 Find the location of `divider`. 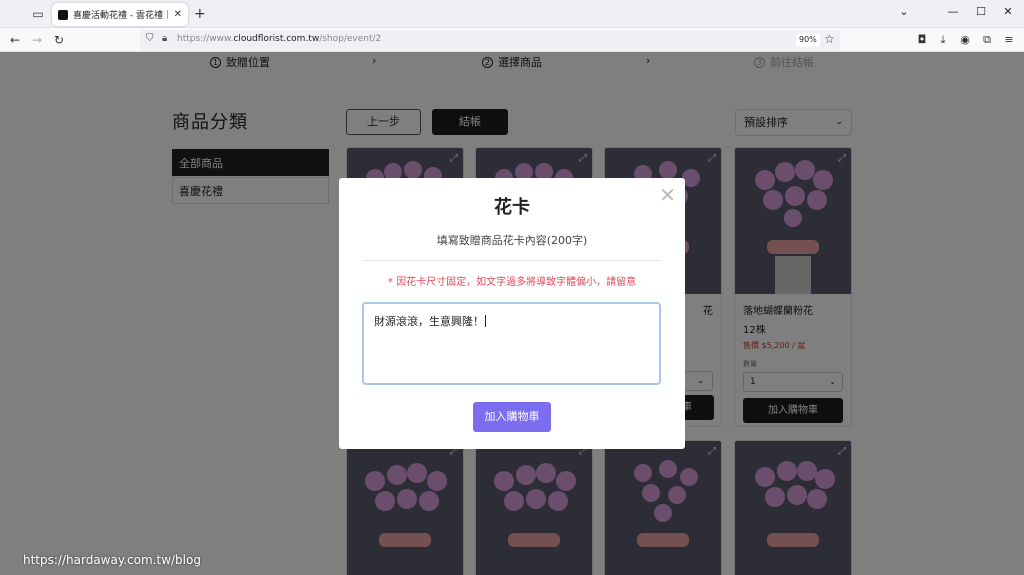

divider is located at coordinates (512, 260).